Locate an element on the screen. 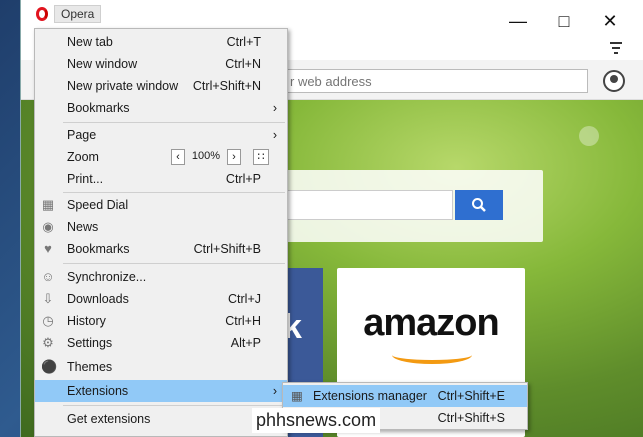 This screenshot has height=437, width=643. menu-label: New private window is located at coordinates (123, 86).